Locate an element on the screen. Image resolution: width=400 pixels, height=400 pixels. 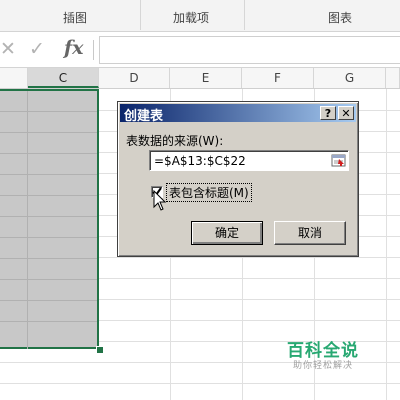
column-header-b is located at coordinates (14, 78).